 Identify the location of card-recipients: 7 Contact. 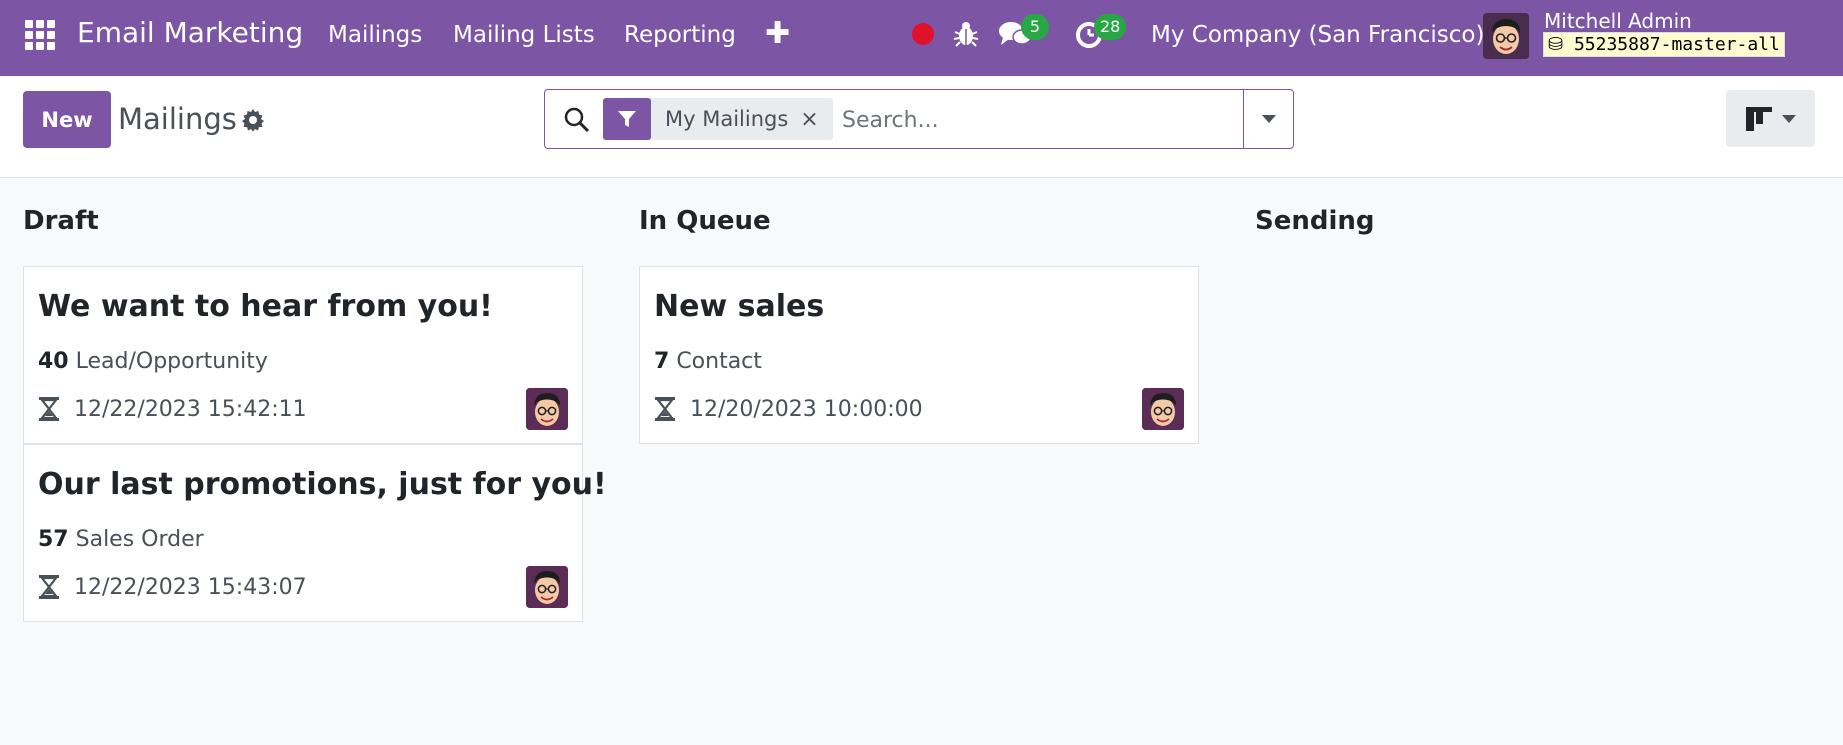
(708, 361).